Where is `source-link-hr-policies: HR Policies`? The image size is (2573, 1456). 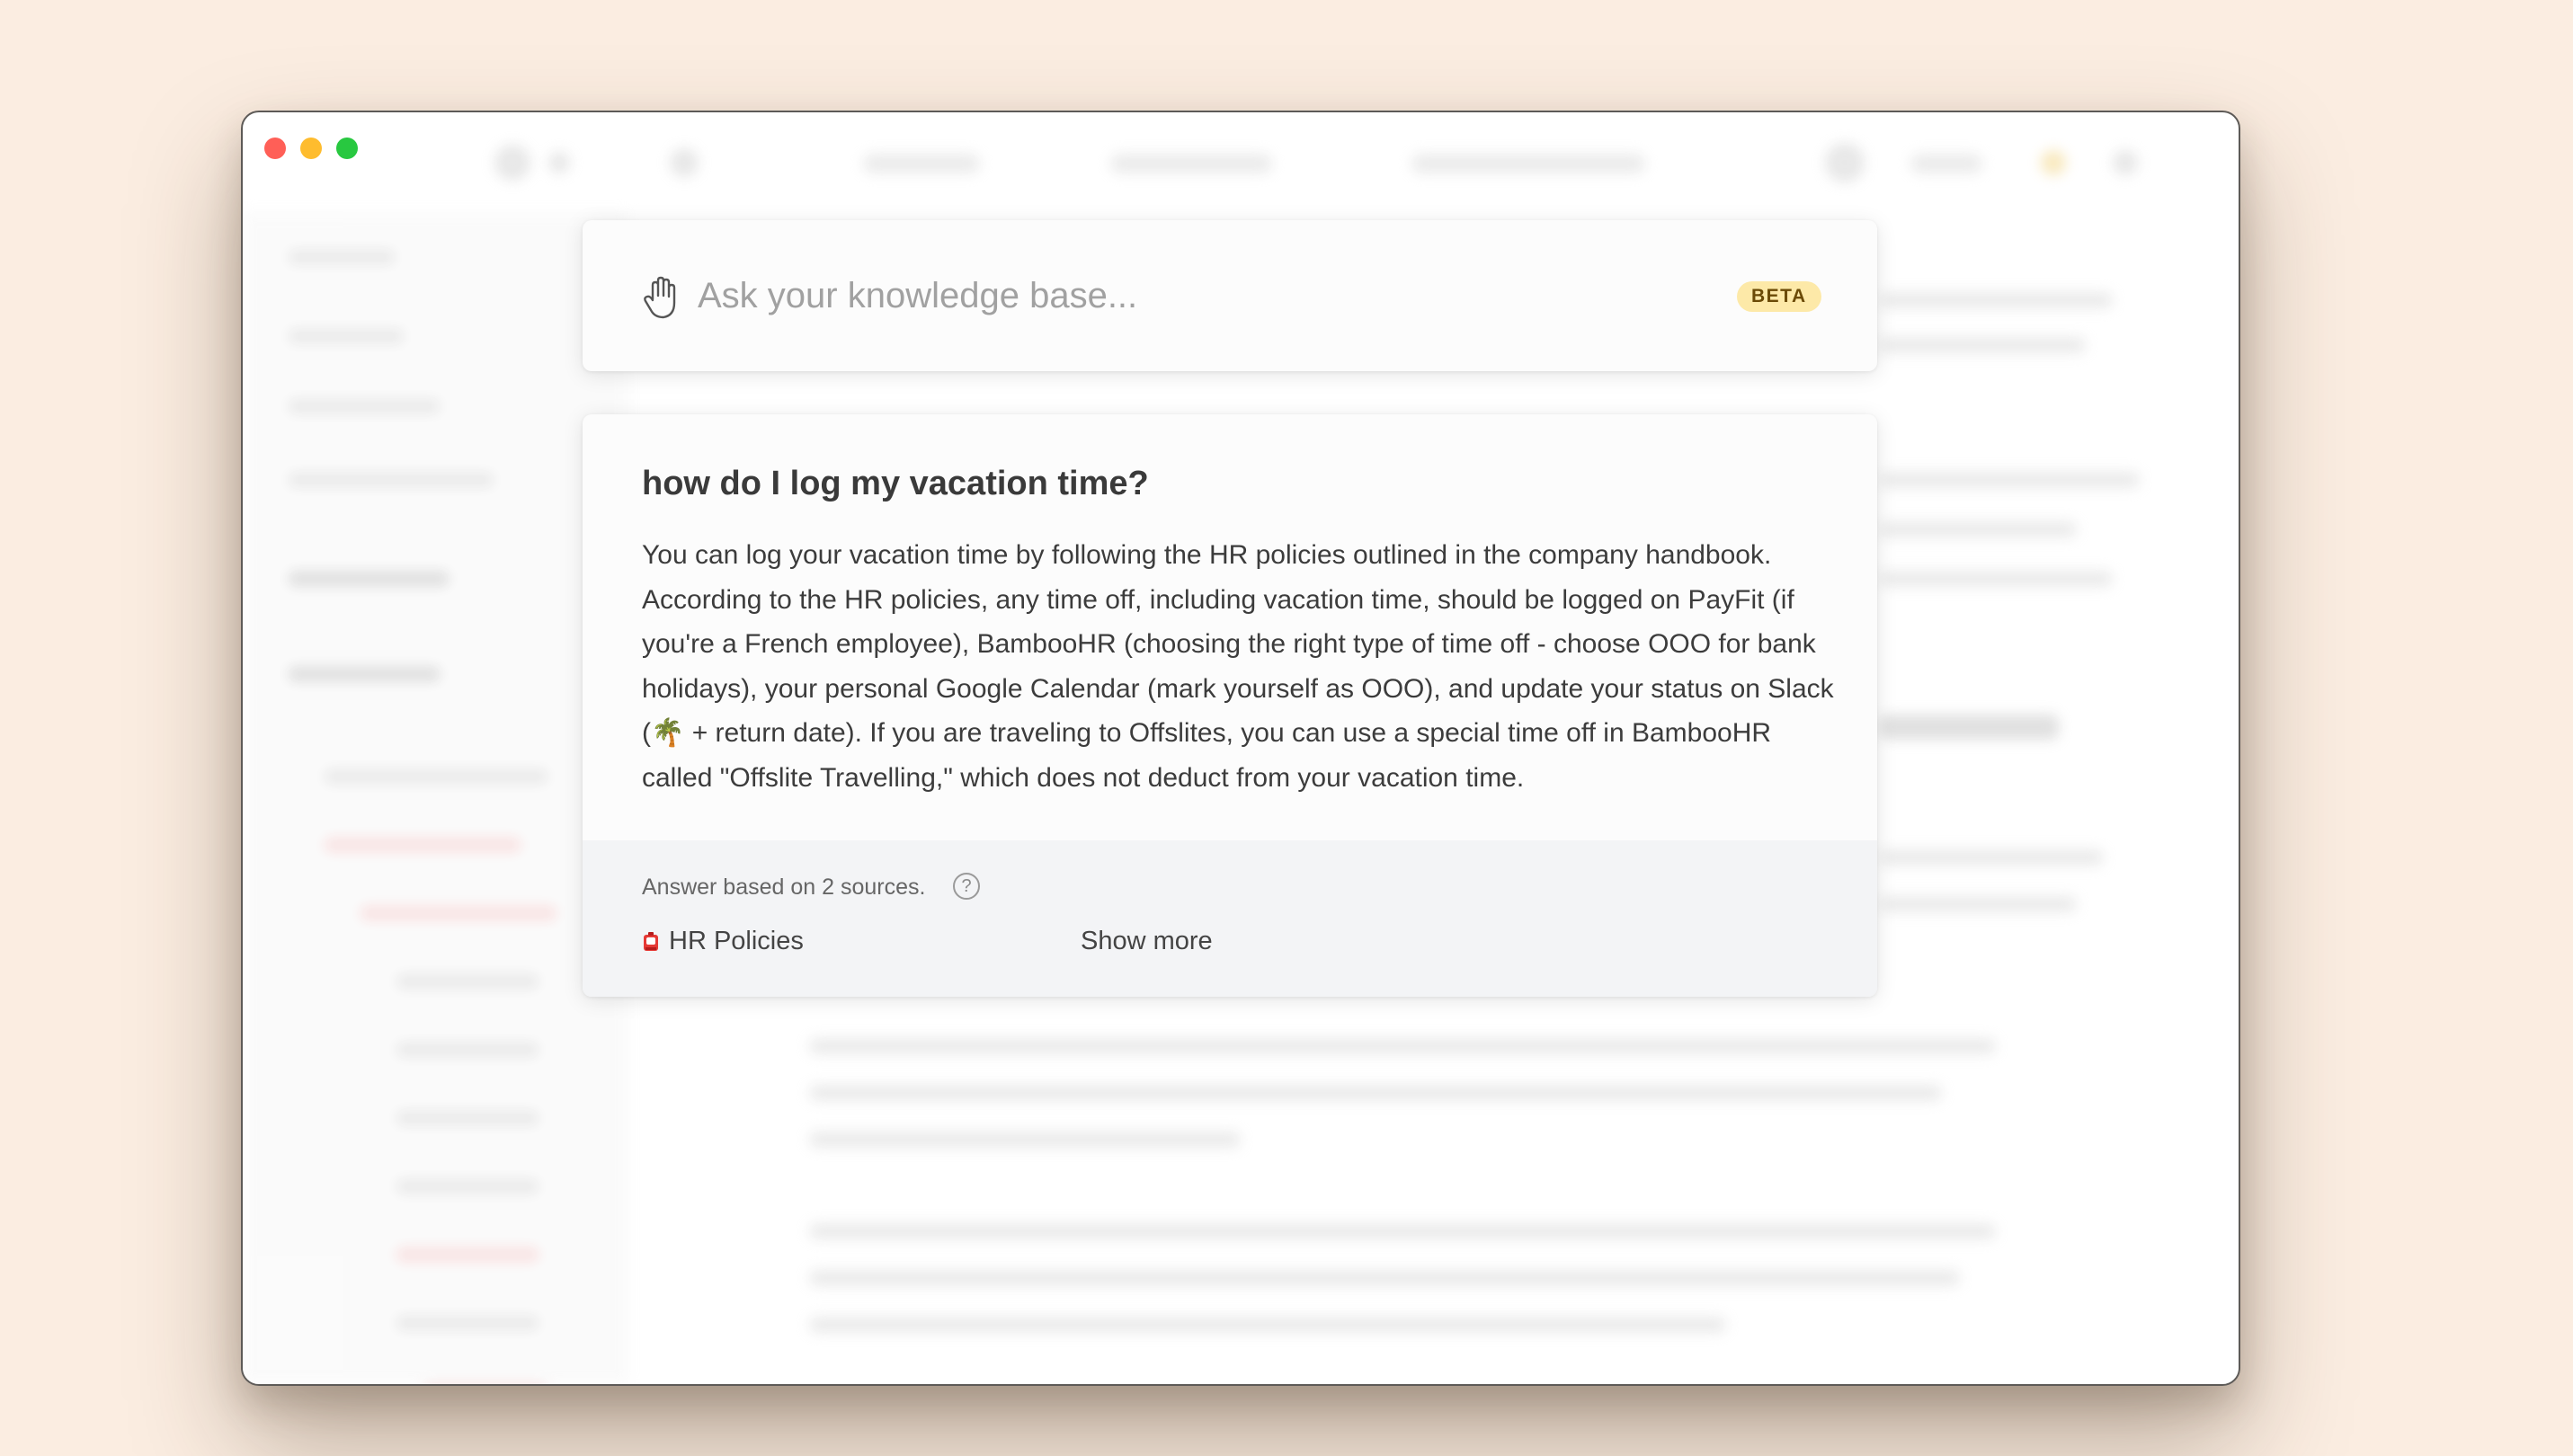
source-link-hr-policies: HR Policies is located at coordinates (723, 941).